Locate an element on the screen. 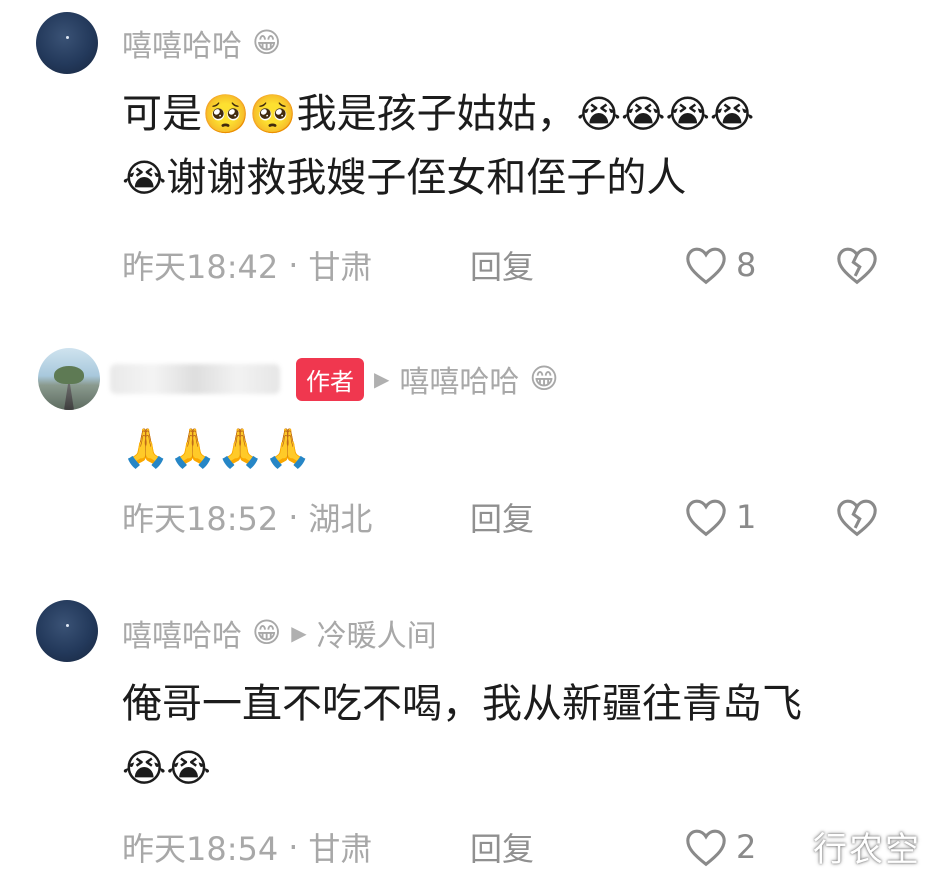 The image size is (937, 889). comment-header: 嘻嘻哈哈 😁 ▶ 冷暖人间 is located at coordinates (279, 633).